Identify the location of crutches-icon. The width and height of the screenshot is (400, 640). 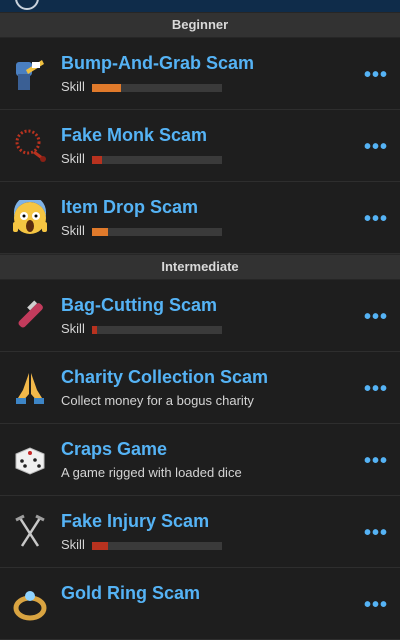
(30, 530).